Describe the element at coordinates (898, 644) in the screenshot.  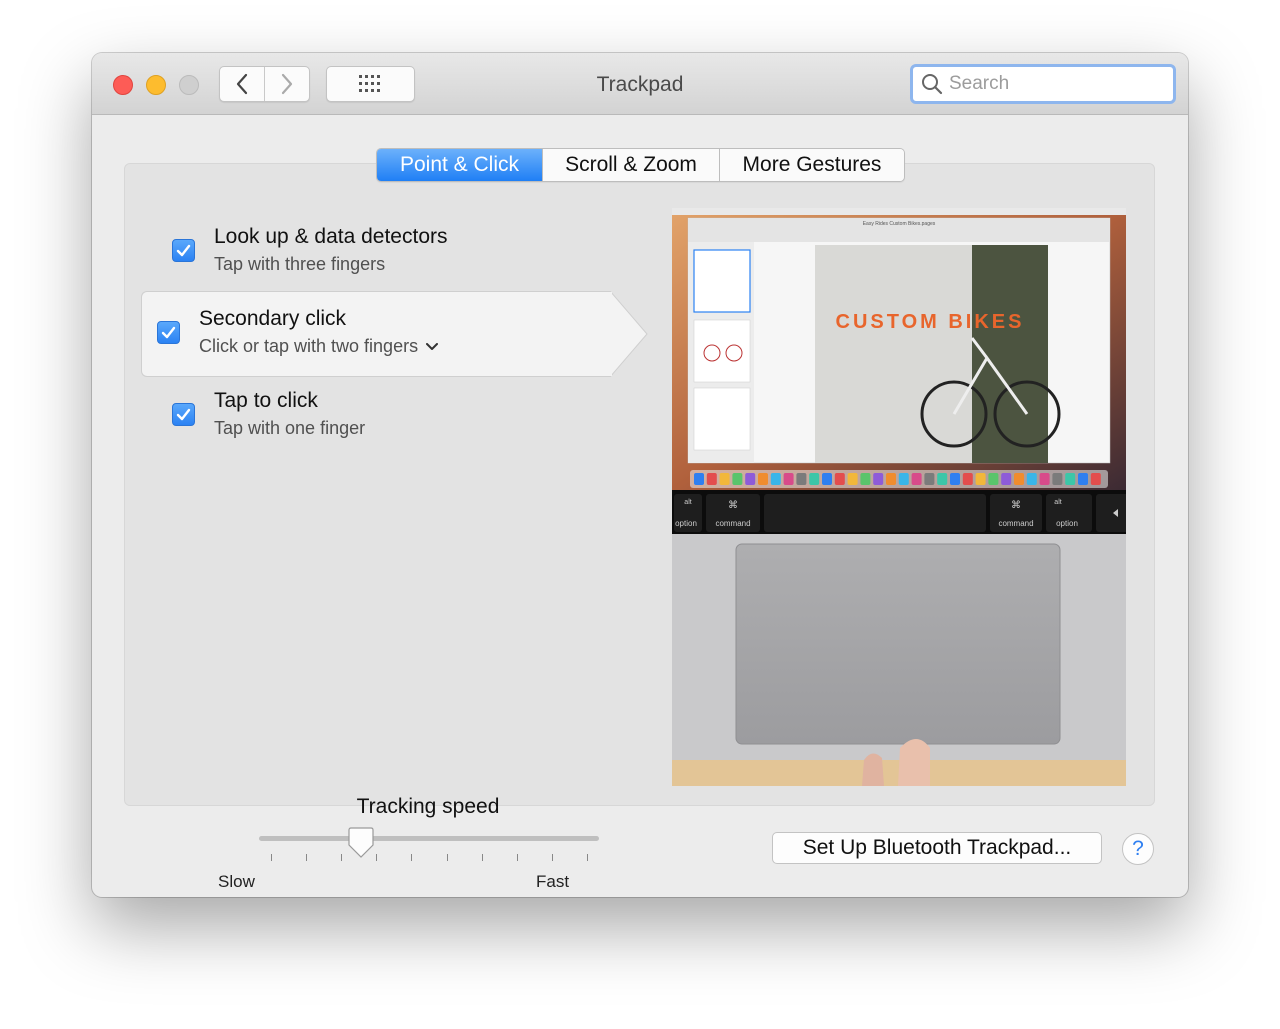
I see `trackpad-surface` at that location.